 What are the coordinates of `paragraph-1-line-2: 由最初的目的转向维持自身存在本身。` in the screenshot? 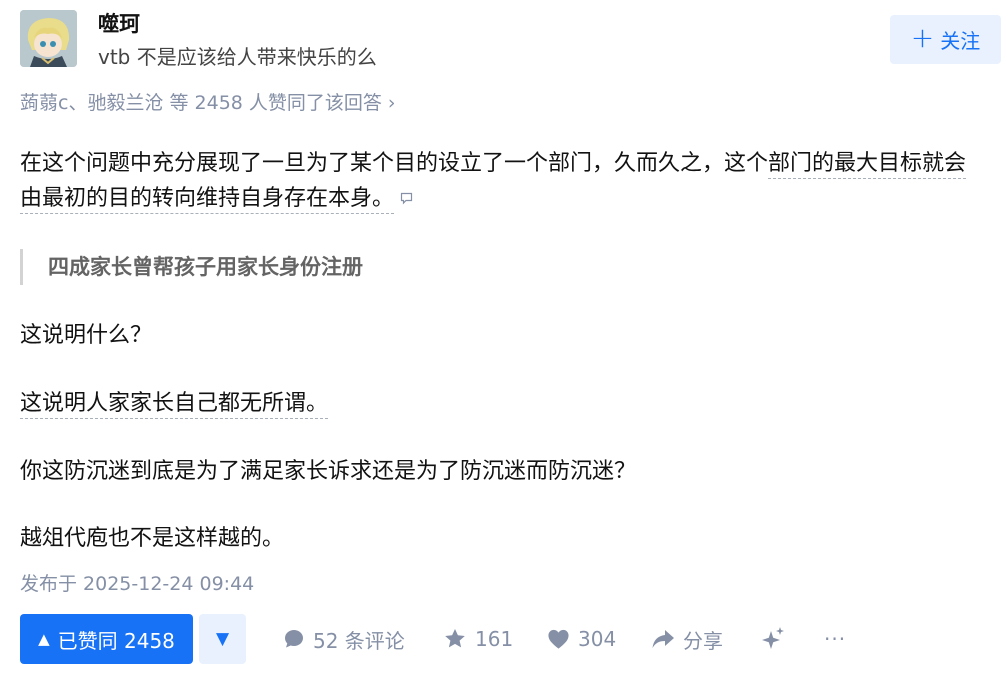 It's located at (216, 198).